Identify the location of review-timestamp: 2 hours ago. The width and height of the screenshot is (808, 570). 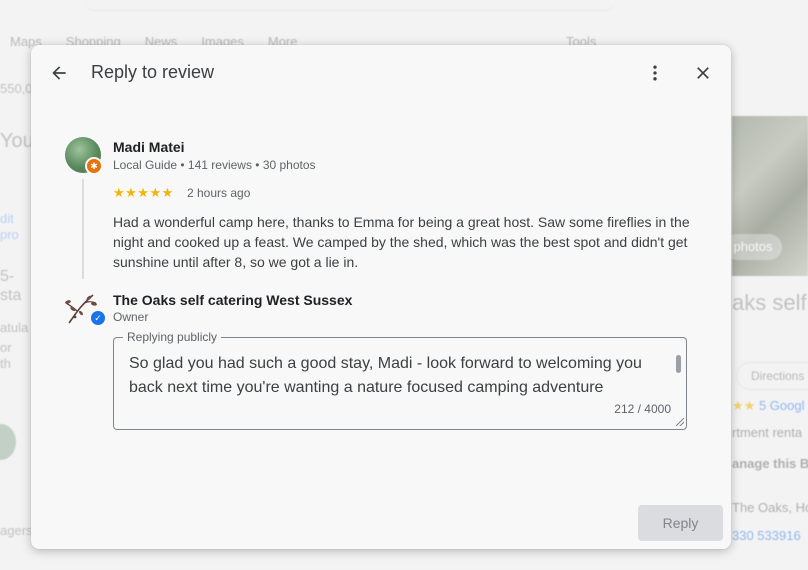
(219, 193).